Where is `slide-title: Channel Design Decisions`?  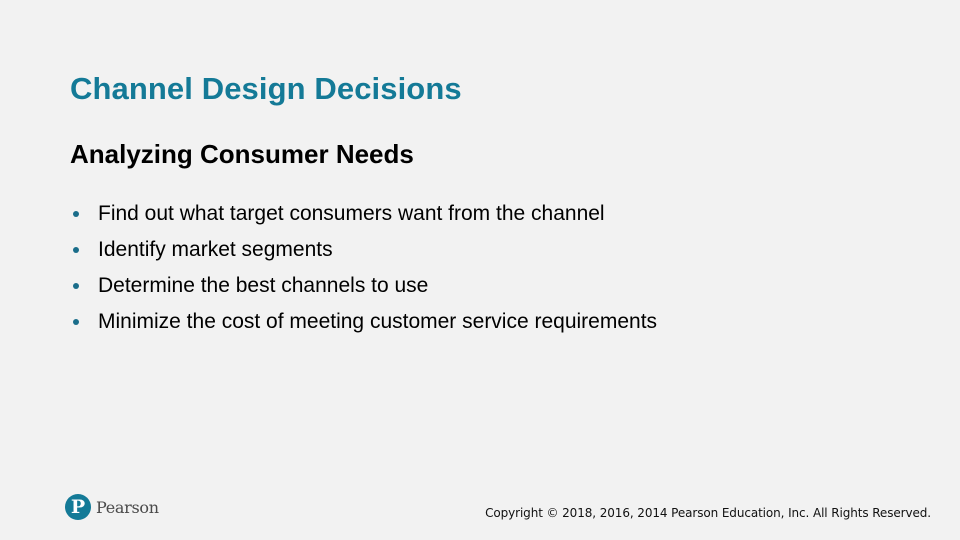
slide-title: Channel Design Decisions is located at coordinates (266, 88).